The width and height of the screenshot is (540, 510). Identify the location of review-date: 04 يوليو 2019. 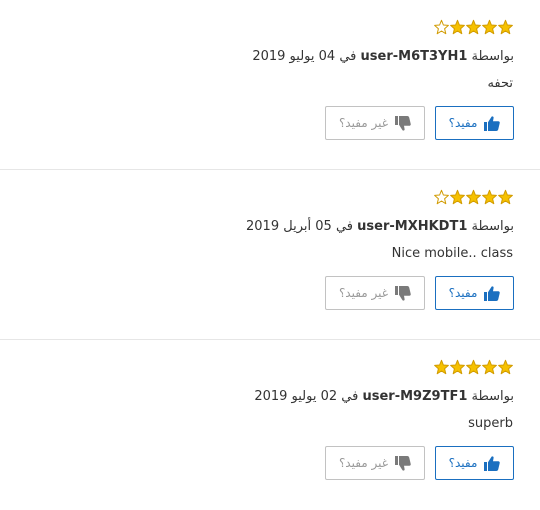
(294, 56).